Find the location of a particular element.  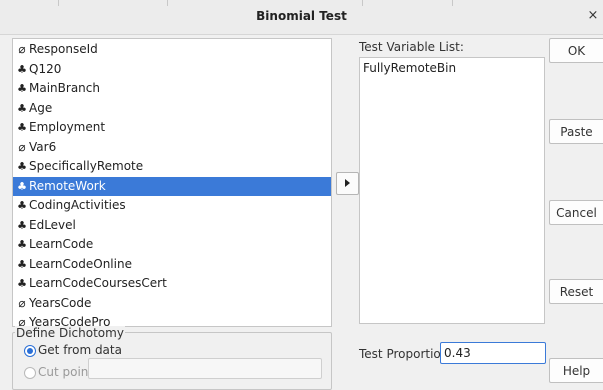

variable-list-item: EdLevel is located at coordinates (172, 225).